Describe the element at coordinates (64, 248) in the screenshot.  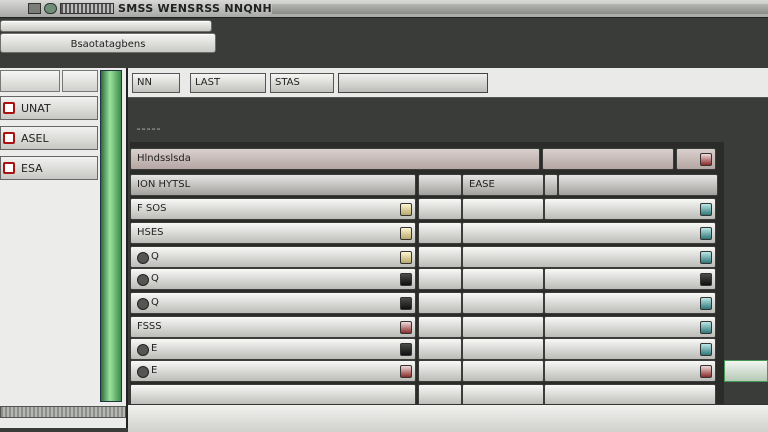
I see `left-panel: UNAT ASEL ESA` at that location.